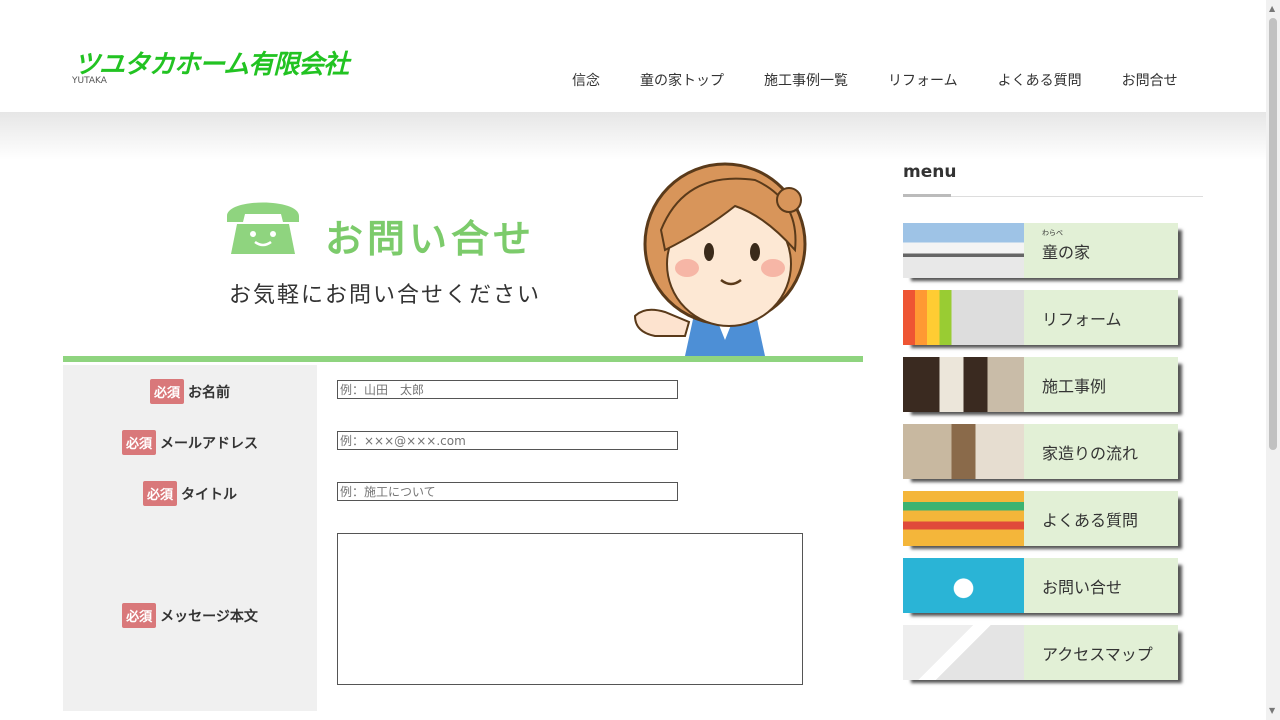 This screenshot has width=1280, height=720. I want to click on sidebar-item-label: お問い合せ, so click(1082, 587).